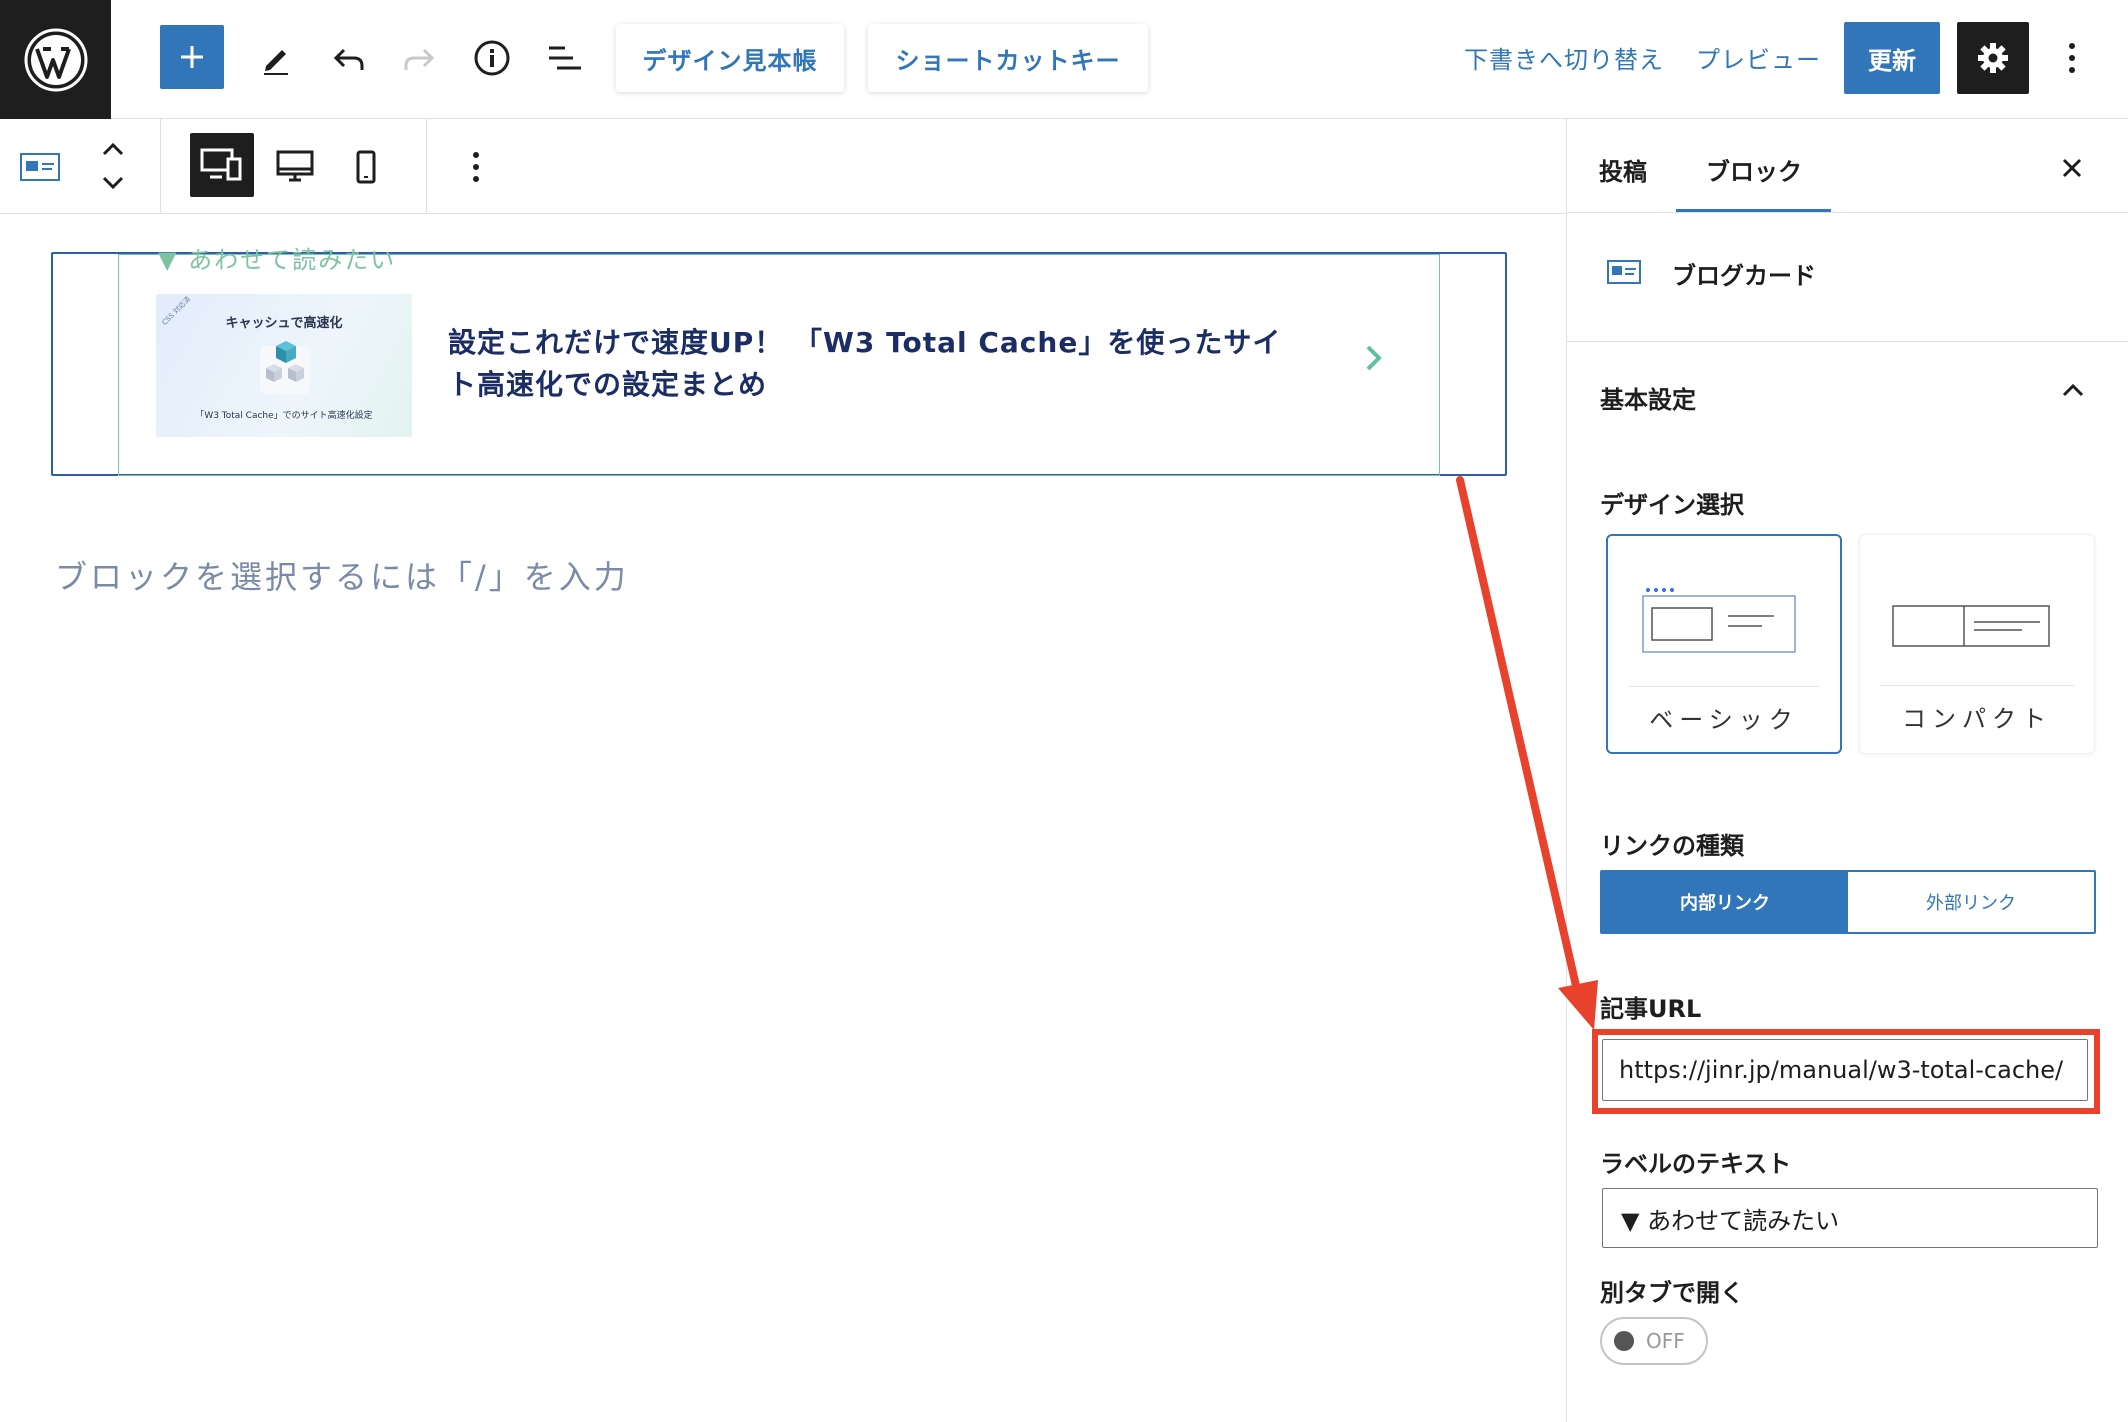  What do you see at coordinates (783, 166) in the screenshot?
I see `block-toolbar` at bounding box center [783, 166].